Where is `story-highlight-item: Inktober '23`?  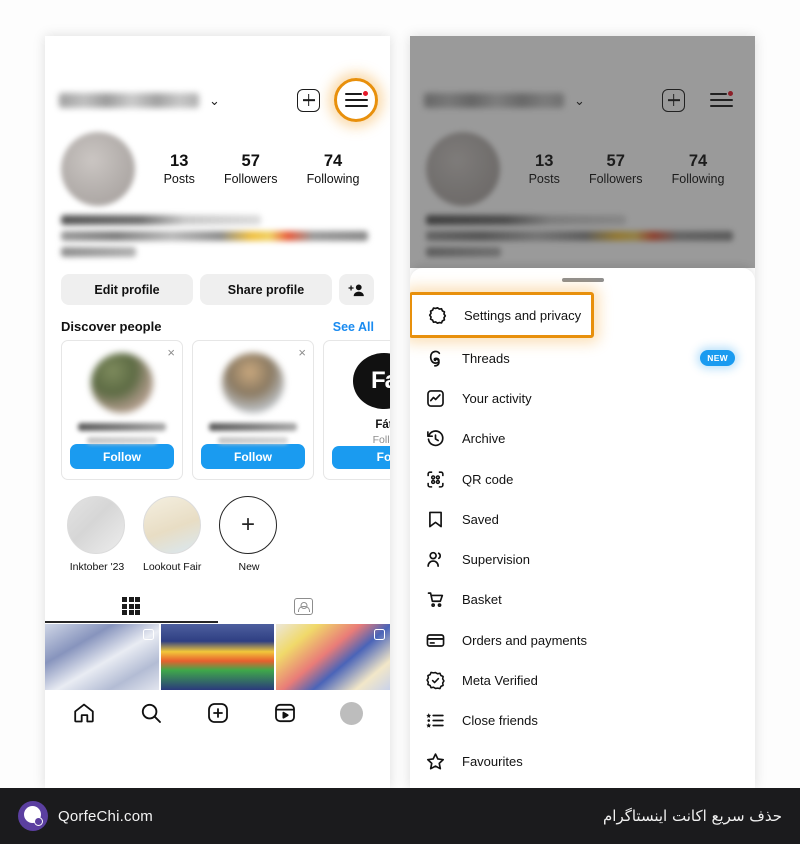 story-highlight-item: Inktober '23 is located at coordinates (97, 534).